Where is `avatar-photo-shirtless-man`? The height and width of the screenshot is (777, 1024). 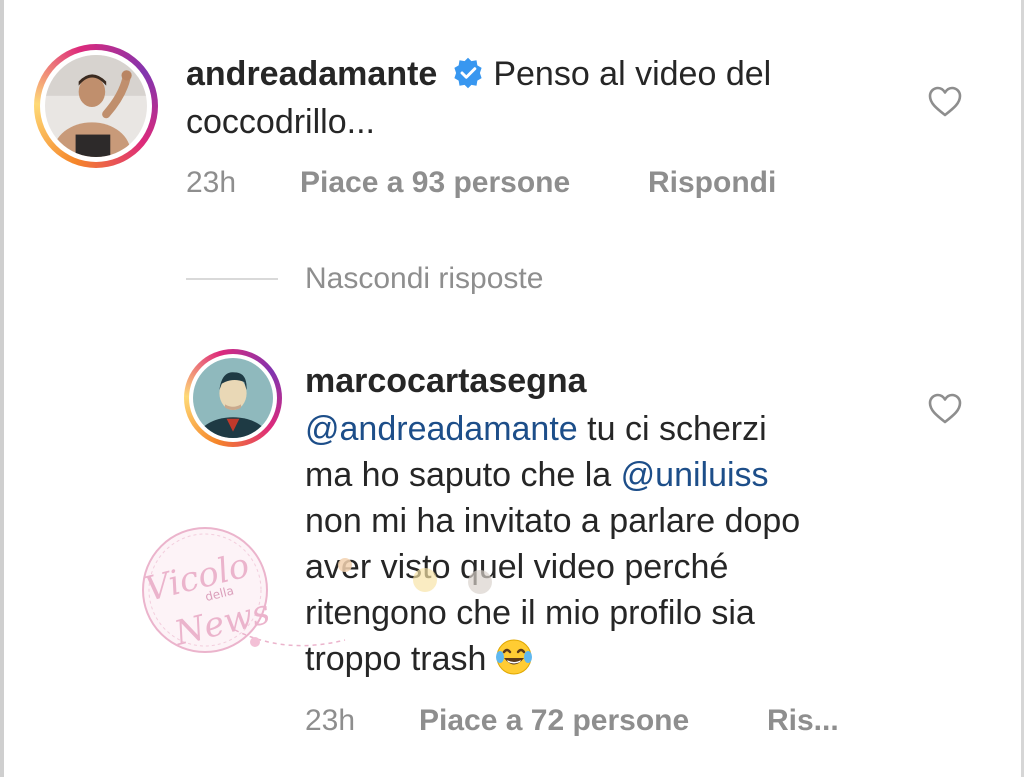 avatar-photo-shirtless-man is located at coordinates (96, 106).